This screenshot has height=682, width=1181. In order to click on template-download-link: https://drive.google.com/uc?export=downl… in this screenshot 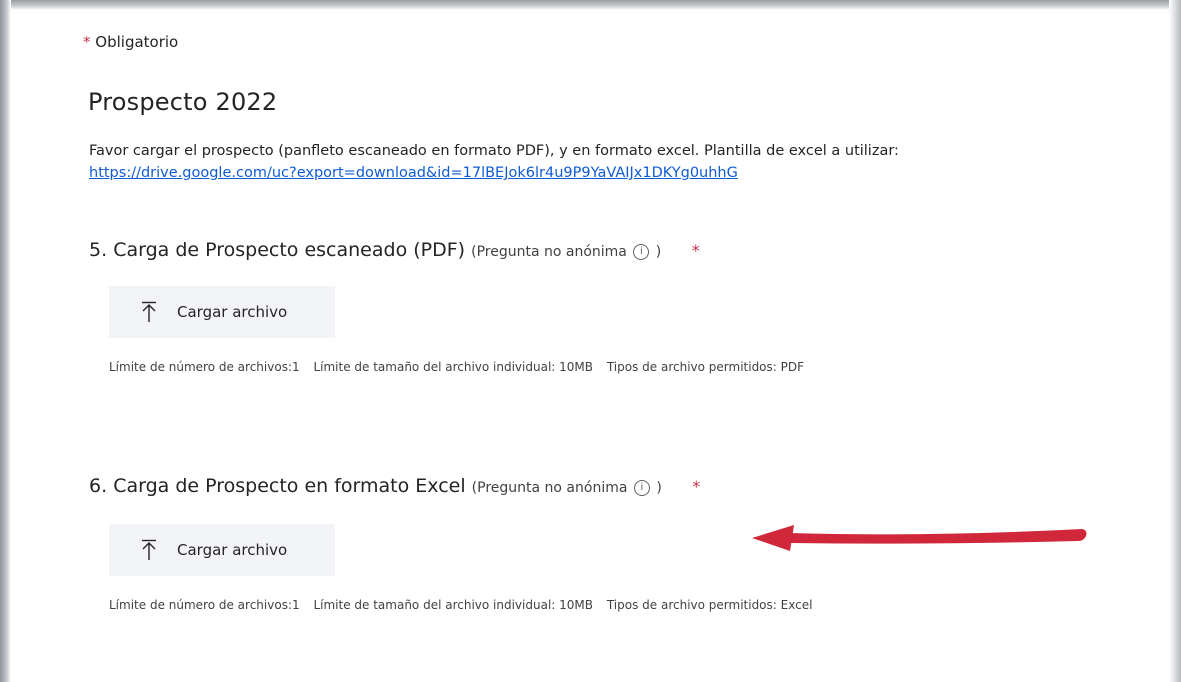, I will do `click(413, 173)`.